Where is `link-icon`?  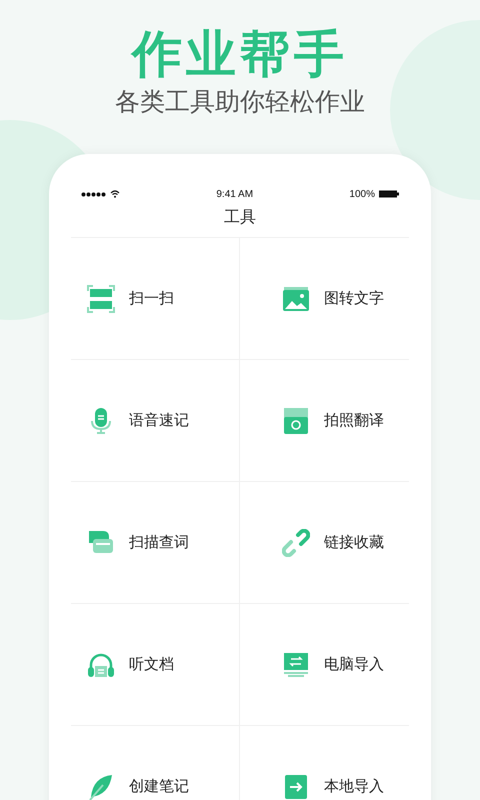 link-icon is located at coordinates (296, 542).